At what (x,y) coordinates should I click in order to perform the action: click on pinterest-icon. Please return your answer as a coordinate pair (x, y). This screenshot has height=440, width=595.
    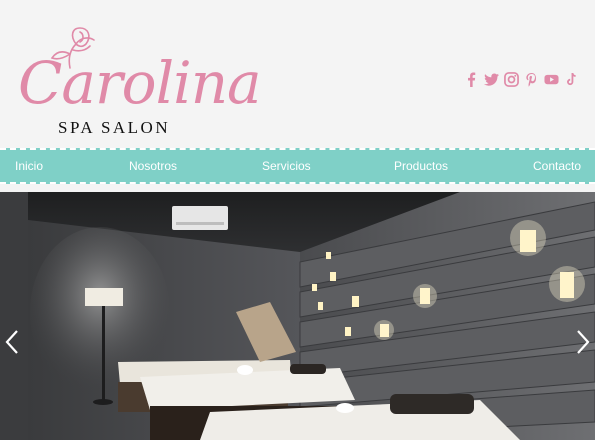
    Looking at the image, I should click on (531, 79).